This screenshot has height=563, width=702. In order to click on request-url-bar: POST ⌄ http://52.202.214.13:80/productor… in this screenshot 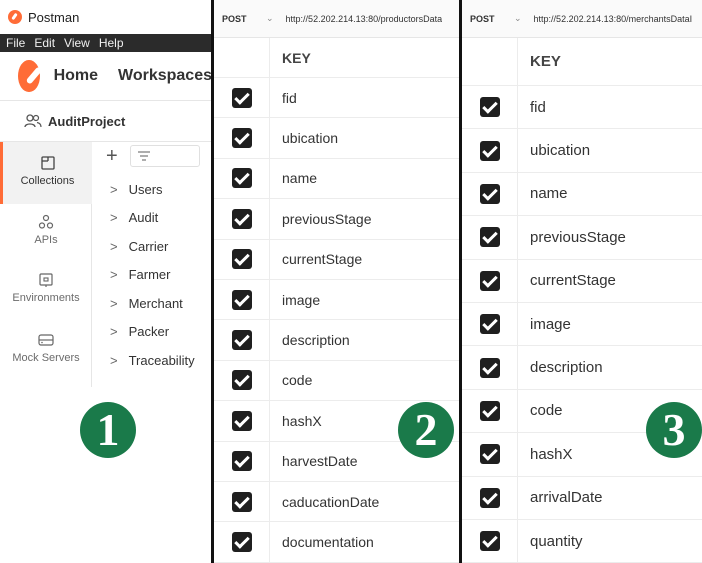, I will do `click(336, 19)`.